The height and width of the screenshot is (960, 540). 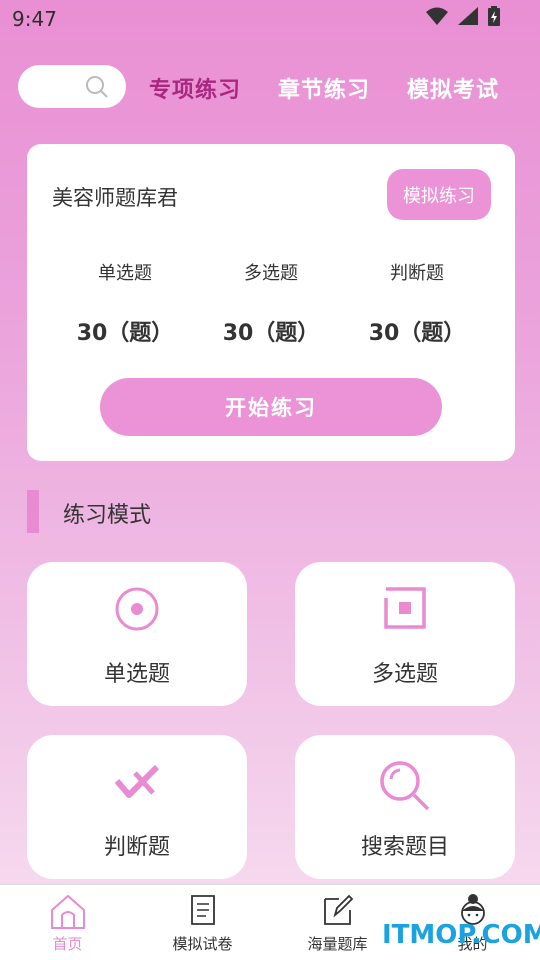 I want to click on mode-label: 判断题, so click(x=136, y=847).